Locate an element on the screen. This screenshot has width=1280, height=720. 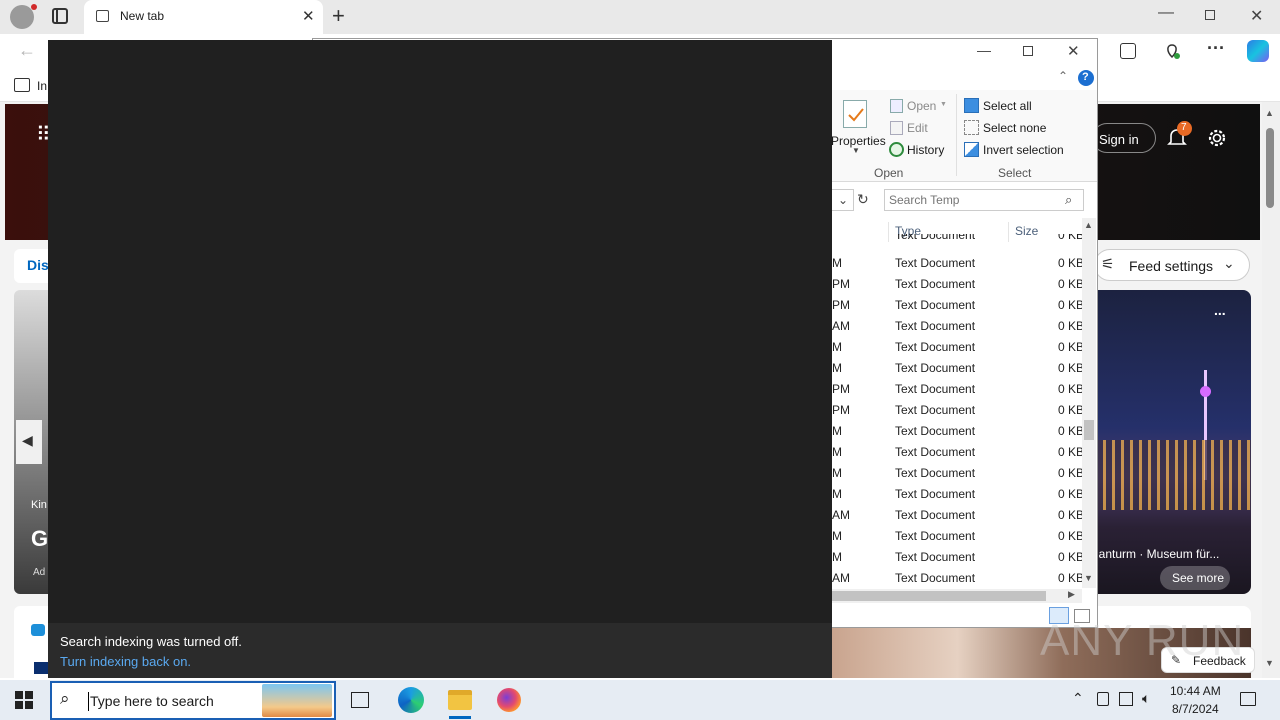
left-news-card: ◀ Kin G Ad is located at coordinates (32, 442).